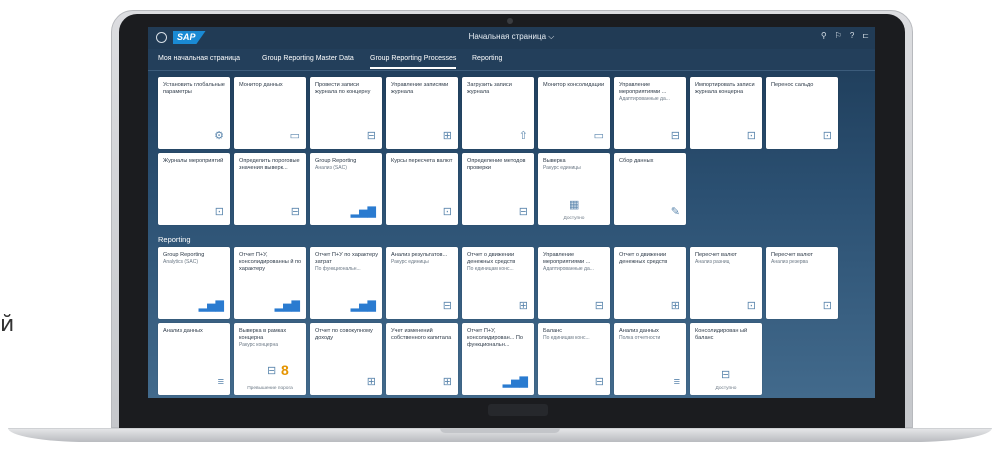  I want to click on tile-title: Провести записи журнала по концерну, so click(343, 88).